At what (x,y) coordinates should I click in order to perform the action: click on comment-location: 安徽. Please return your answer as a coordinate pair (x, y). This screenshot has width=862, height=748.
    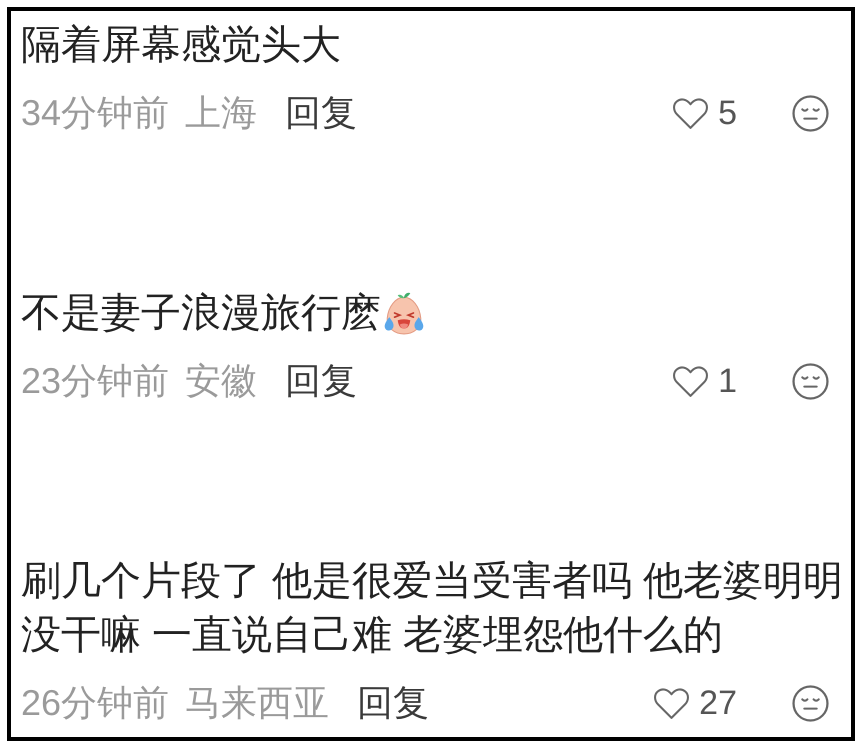
    Looking at the image, I should click on (221, 381).